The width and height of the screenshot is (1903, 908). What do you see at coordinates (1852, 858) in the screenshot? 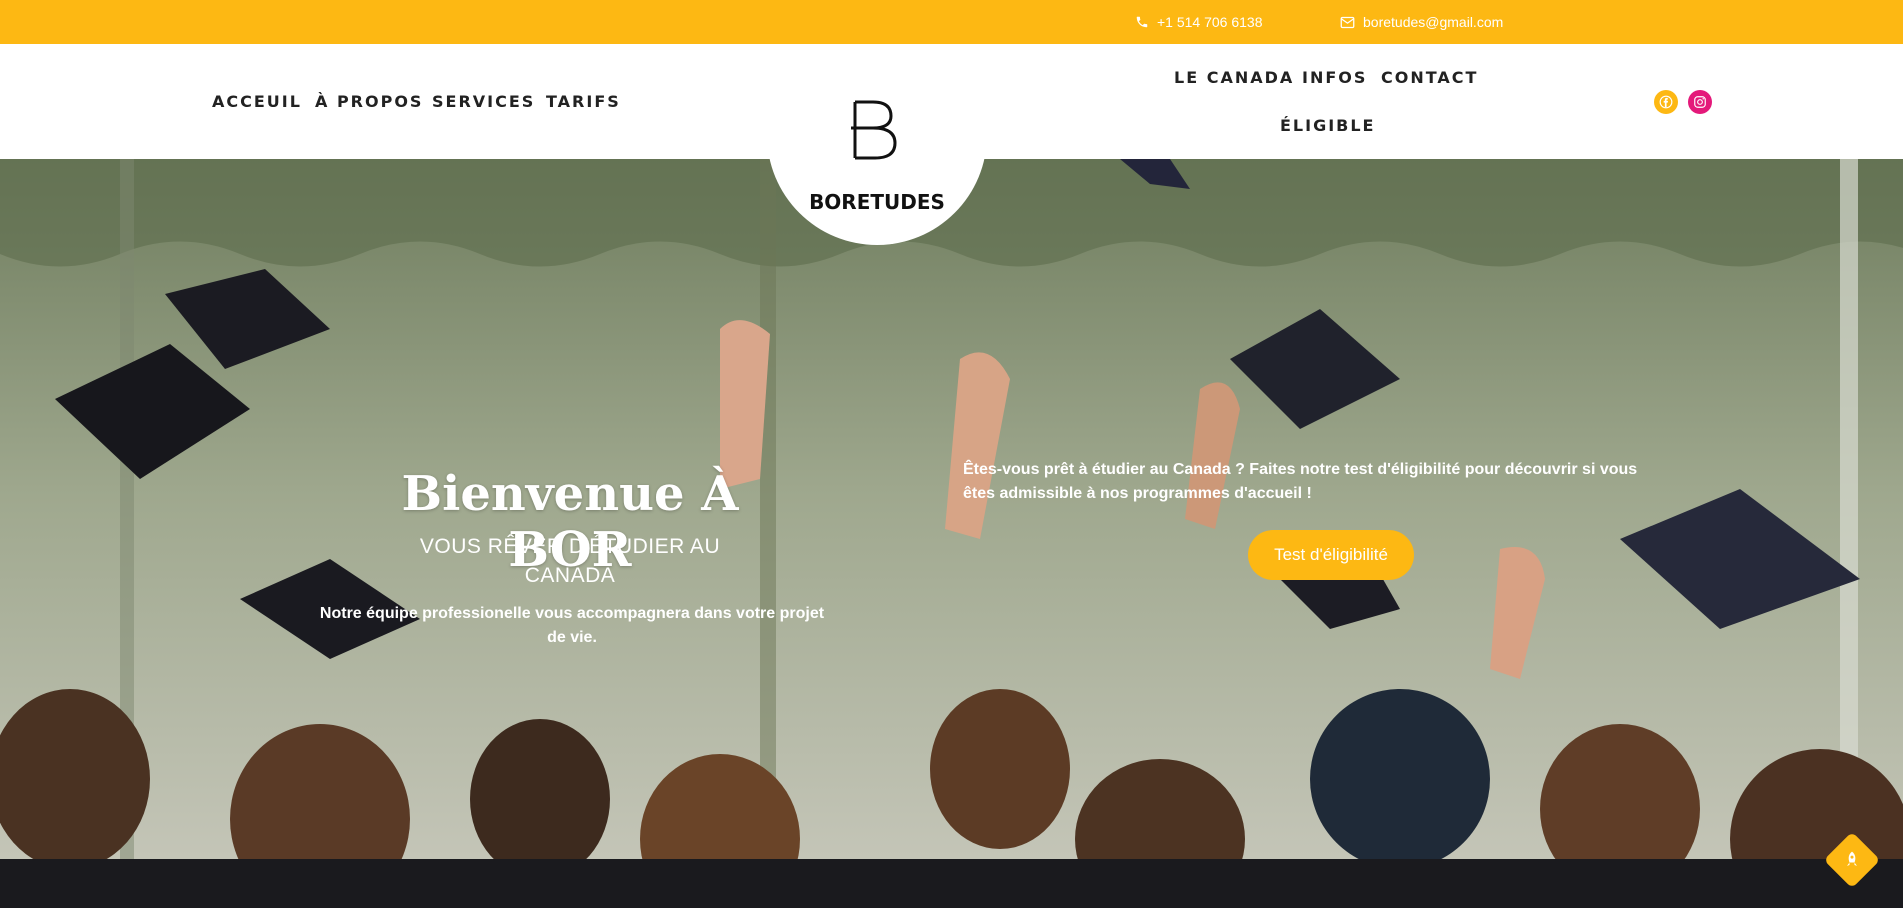
I see `rocket-icon` at bounding box center [1852, 858].